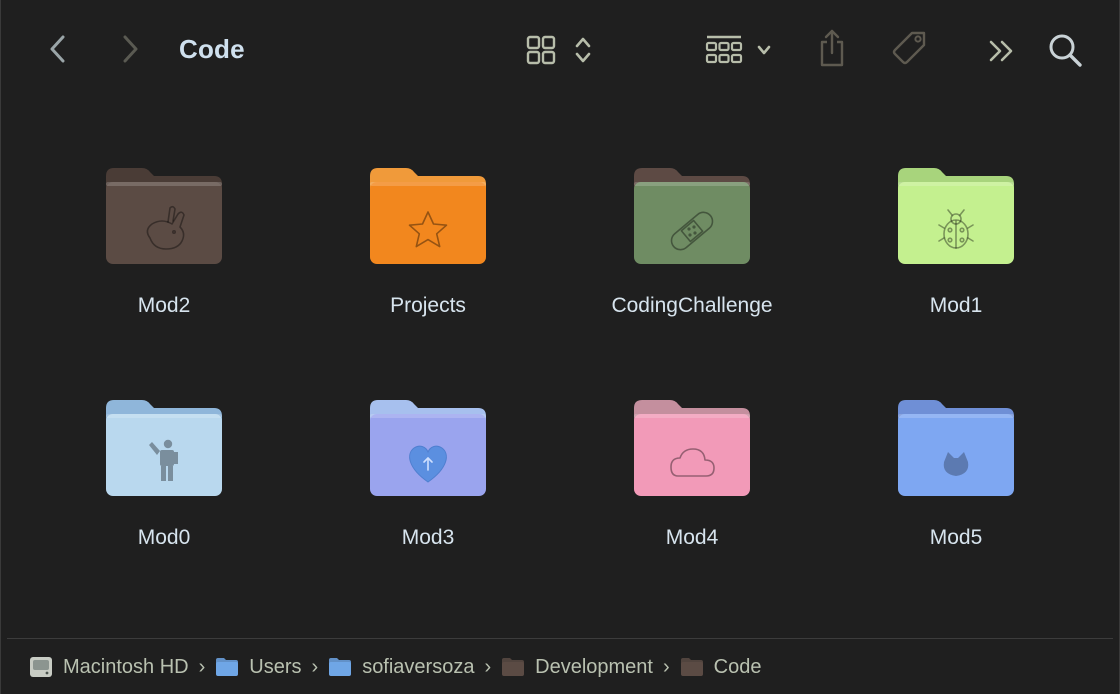 The width and height of the screenshot is (1120, 694). What do you see at coordinates (692, 305) in the screenshot?
I see `folder-label: CodingChallenge` at bounding box center [692, 305].